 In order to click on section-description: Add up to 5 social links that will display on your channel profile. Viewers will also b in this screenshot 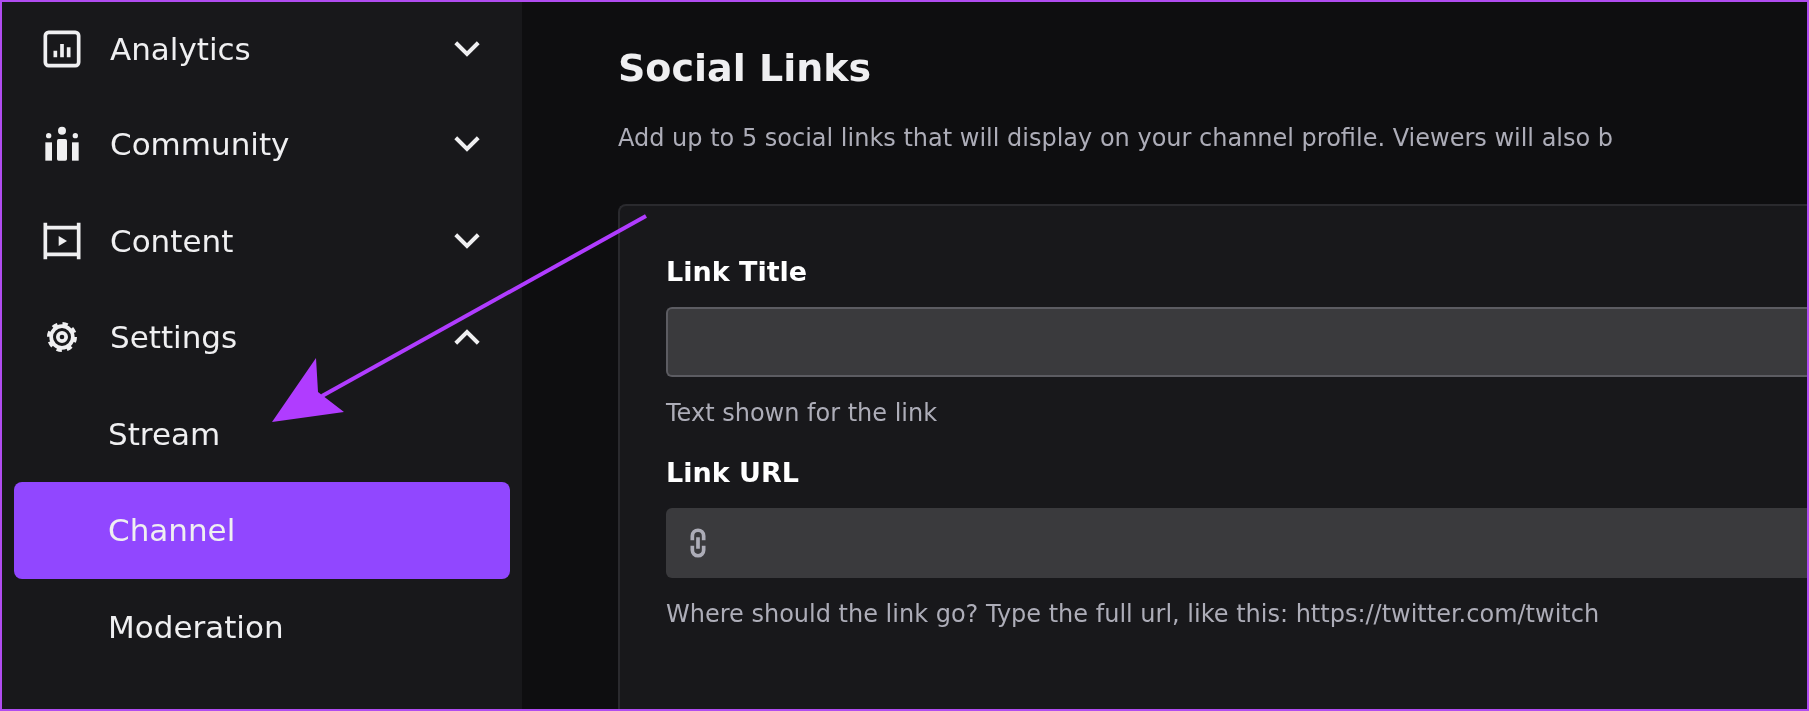, I will do `click(1116, 138)`.